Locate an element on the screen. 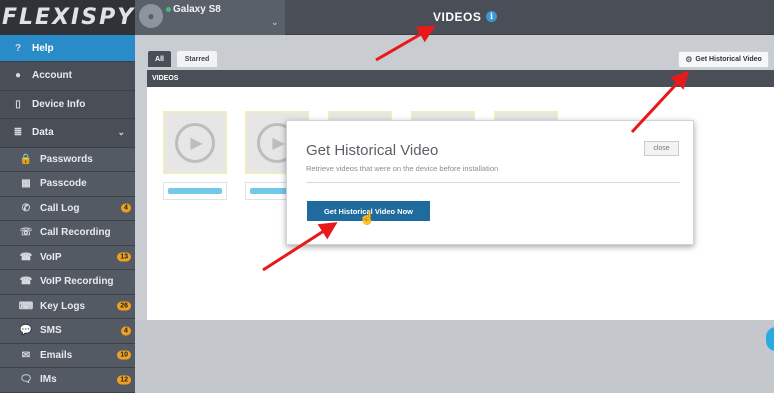 The image size is (774, 393). sidebar-item-label: Data is located at coordinates (43, 133).